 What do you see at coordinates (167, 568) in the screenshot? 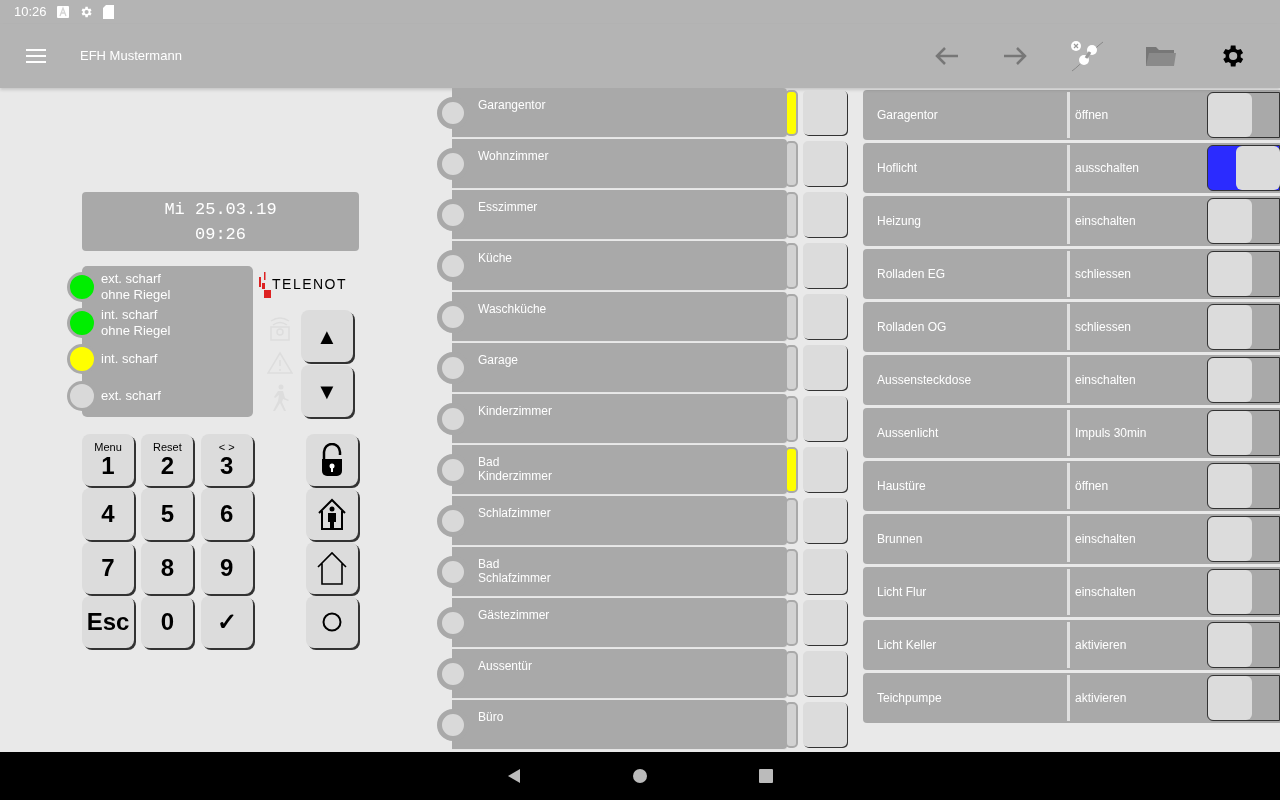
I see `keypad-key: 8` at bounding box center [167, 568].